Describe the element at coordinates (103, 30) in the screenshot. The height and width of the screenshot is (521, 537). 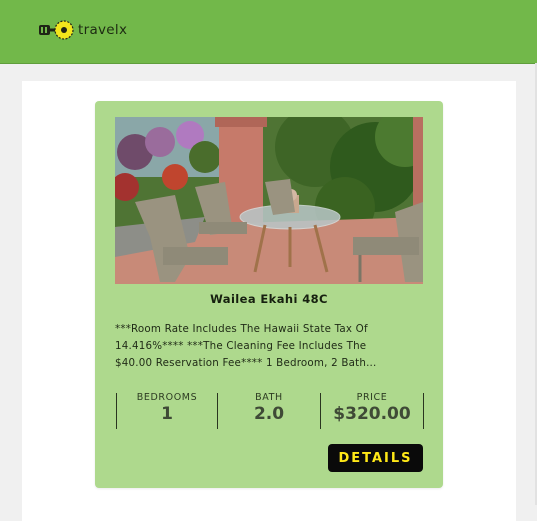
I see `brand-name: travelx` at that location.